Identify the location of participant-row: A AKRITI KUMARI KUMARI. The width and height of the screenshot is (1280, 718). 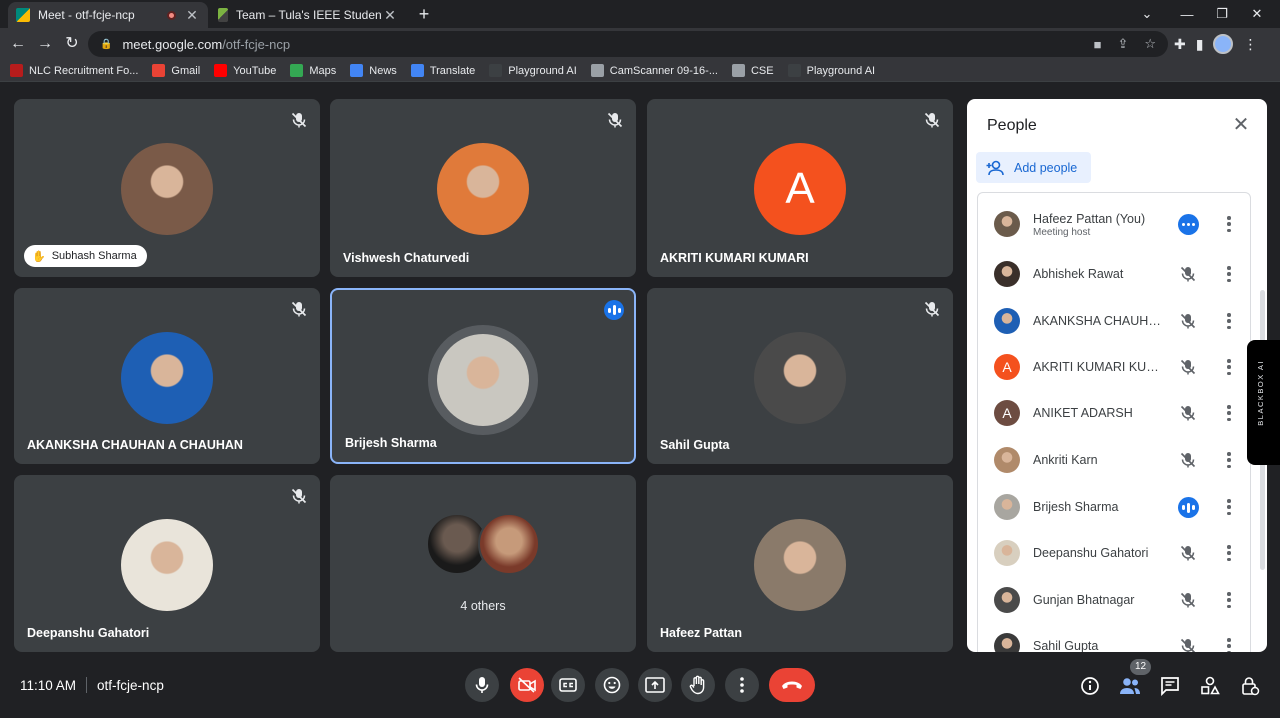
(1114, 368).